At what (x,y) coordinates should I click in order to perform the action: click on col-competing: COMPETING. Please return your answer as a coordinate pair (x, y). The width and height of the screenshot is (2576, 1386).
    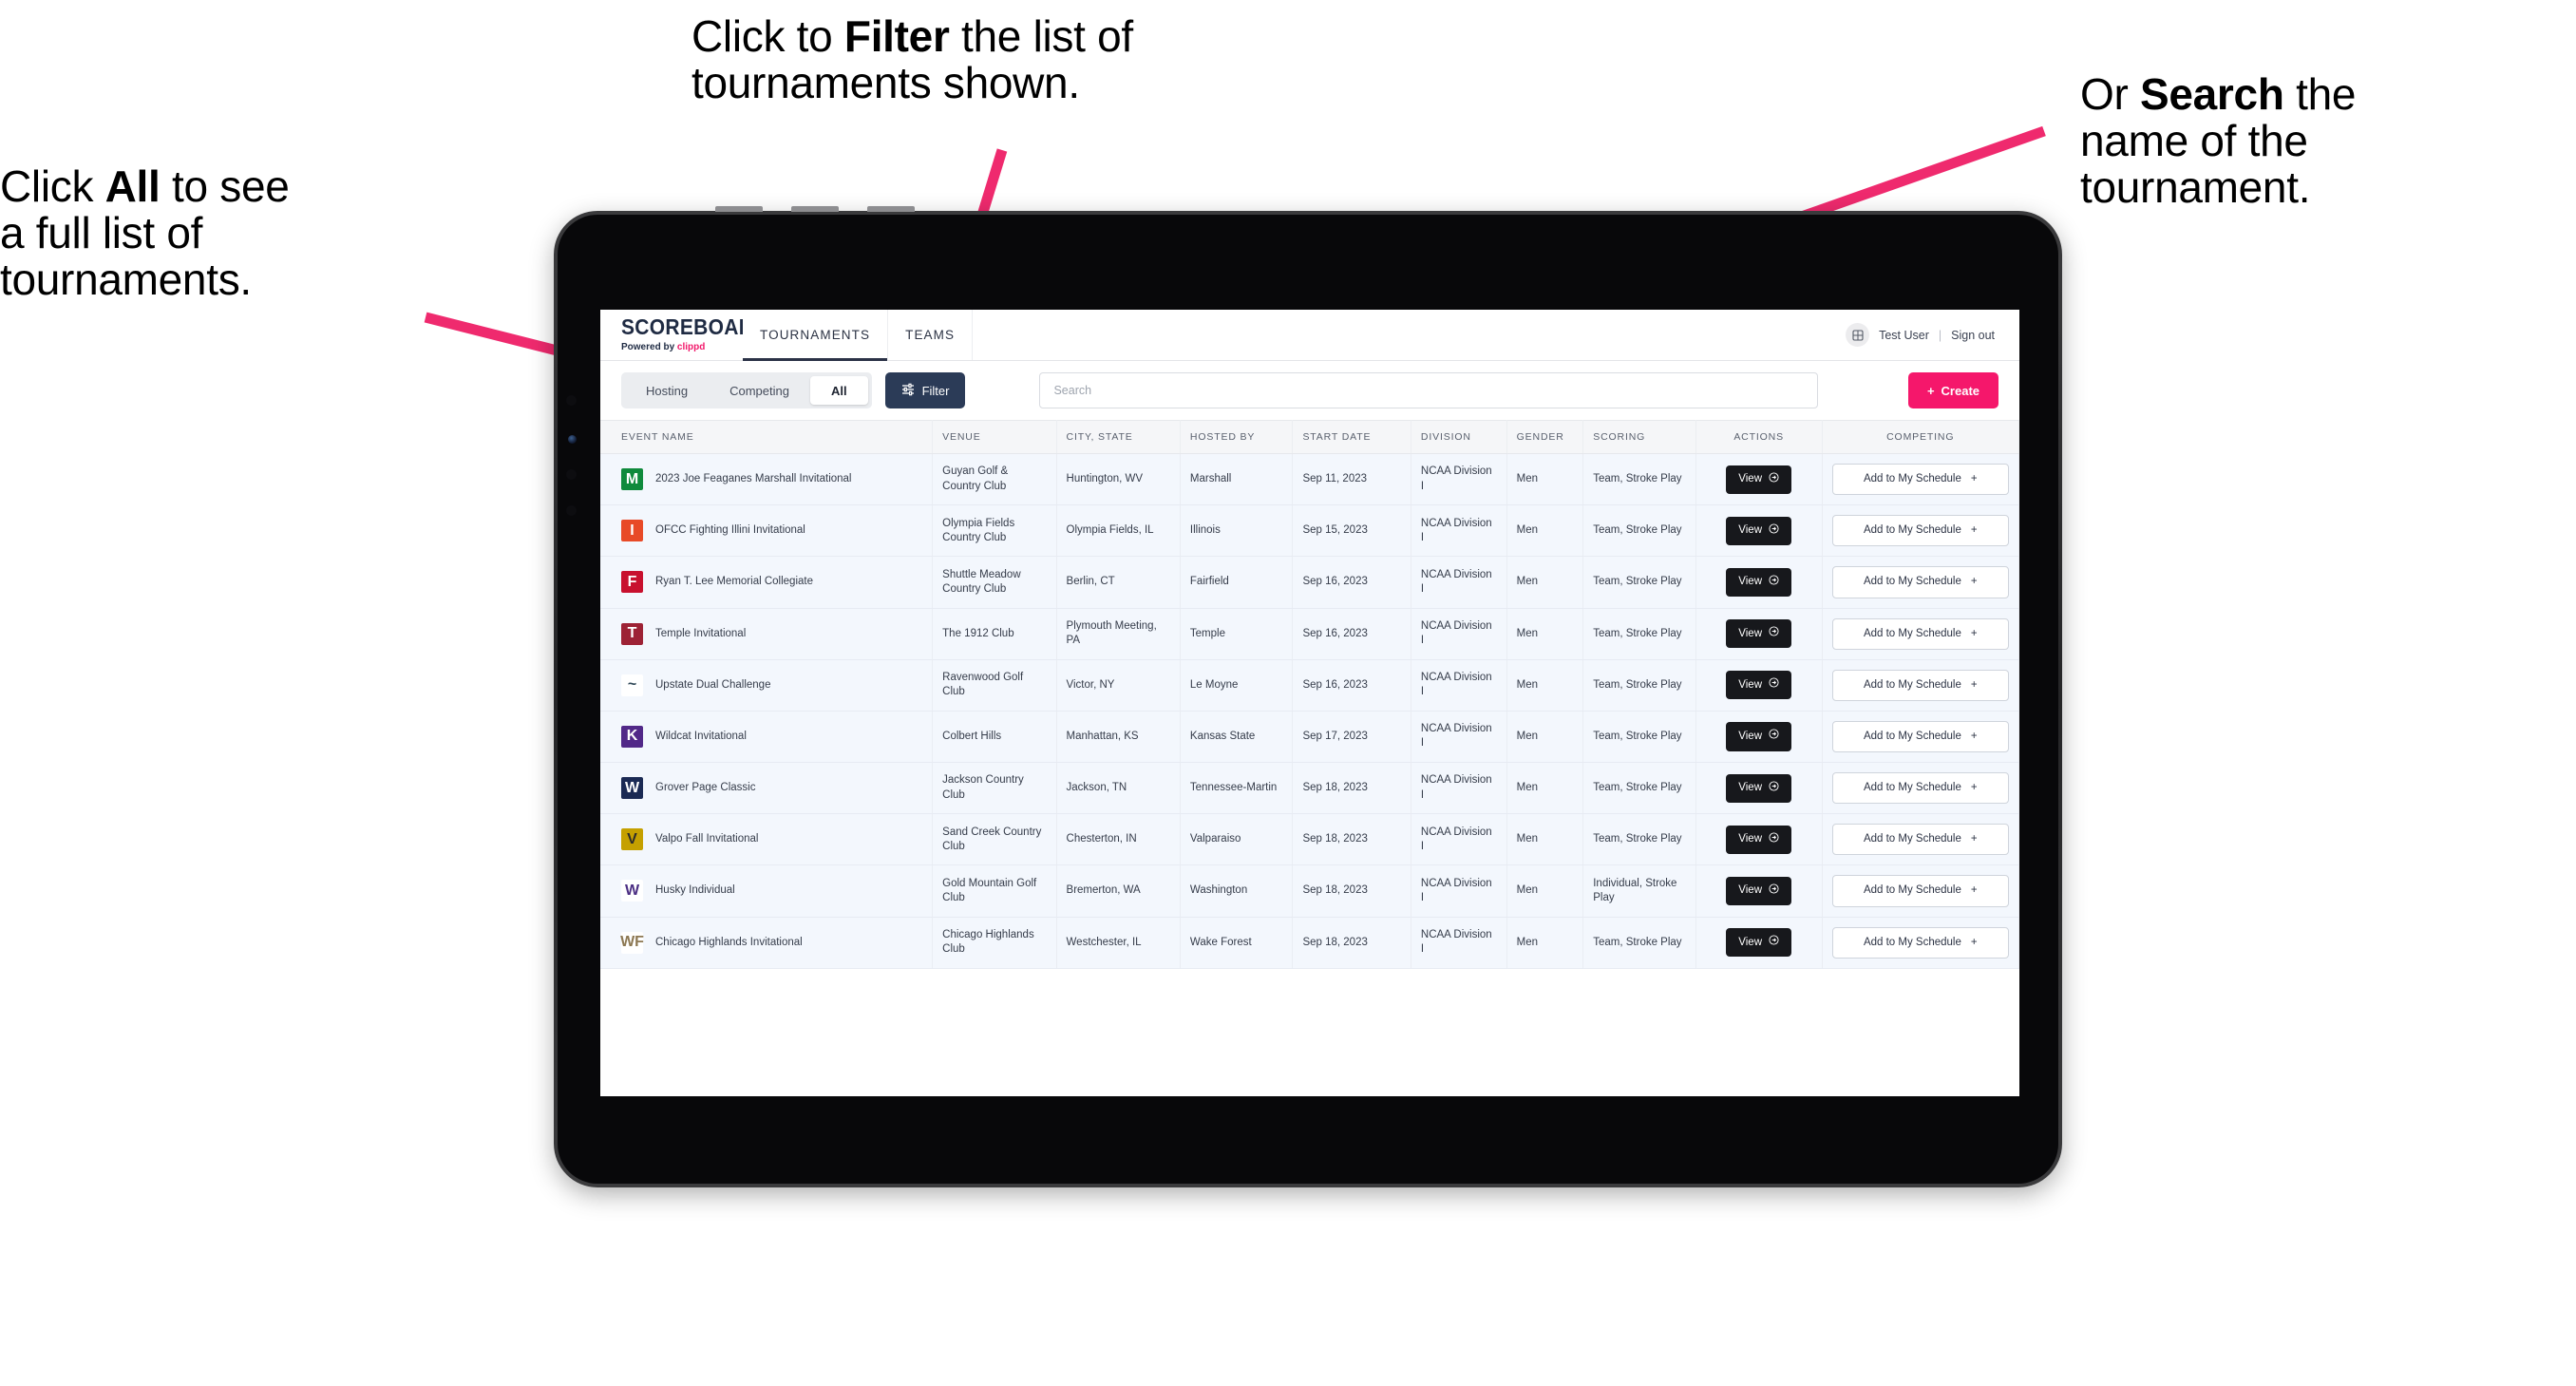
    Looking at the image, I should click on (1920, 437).